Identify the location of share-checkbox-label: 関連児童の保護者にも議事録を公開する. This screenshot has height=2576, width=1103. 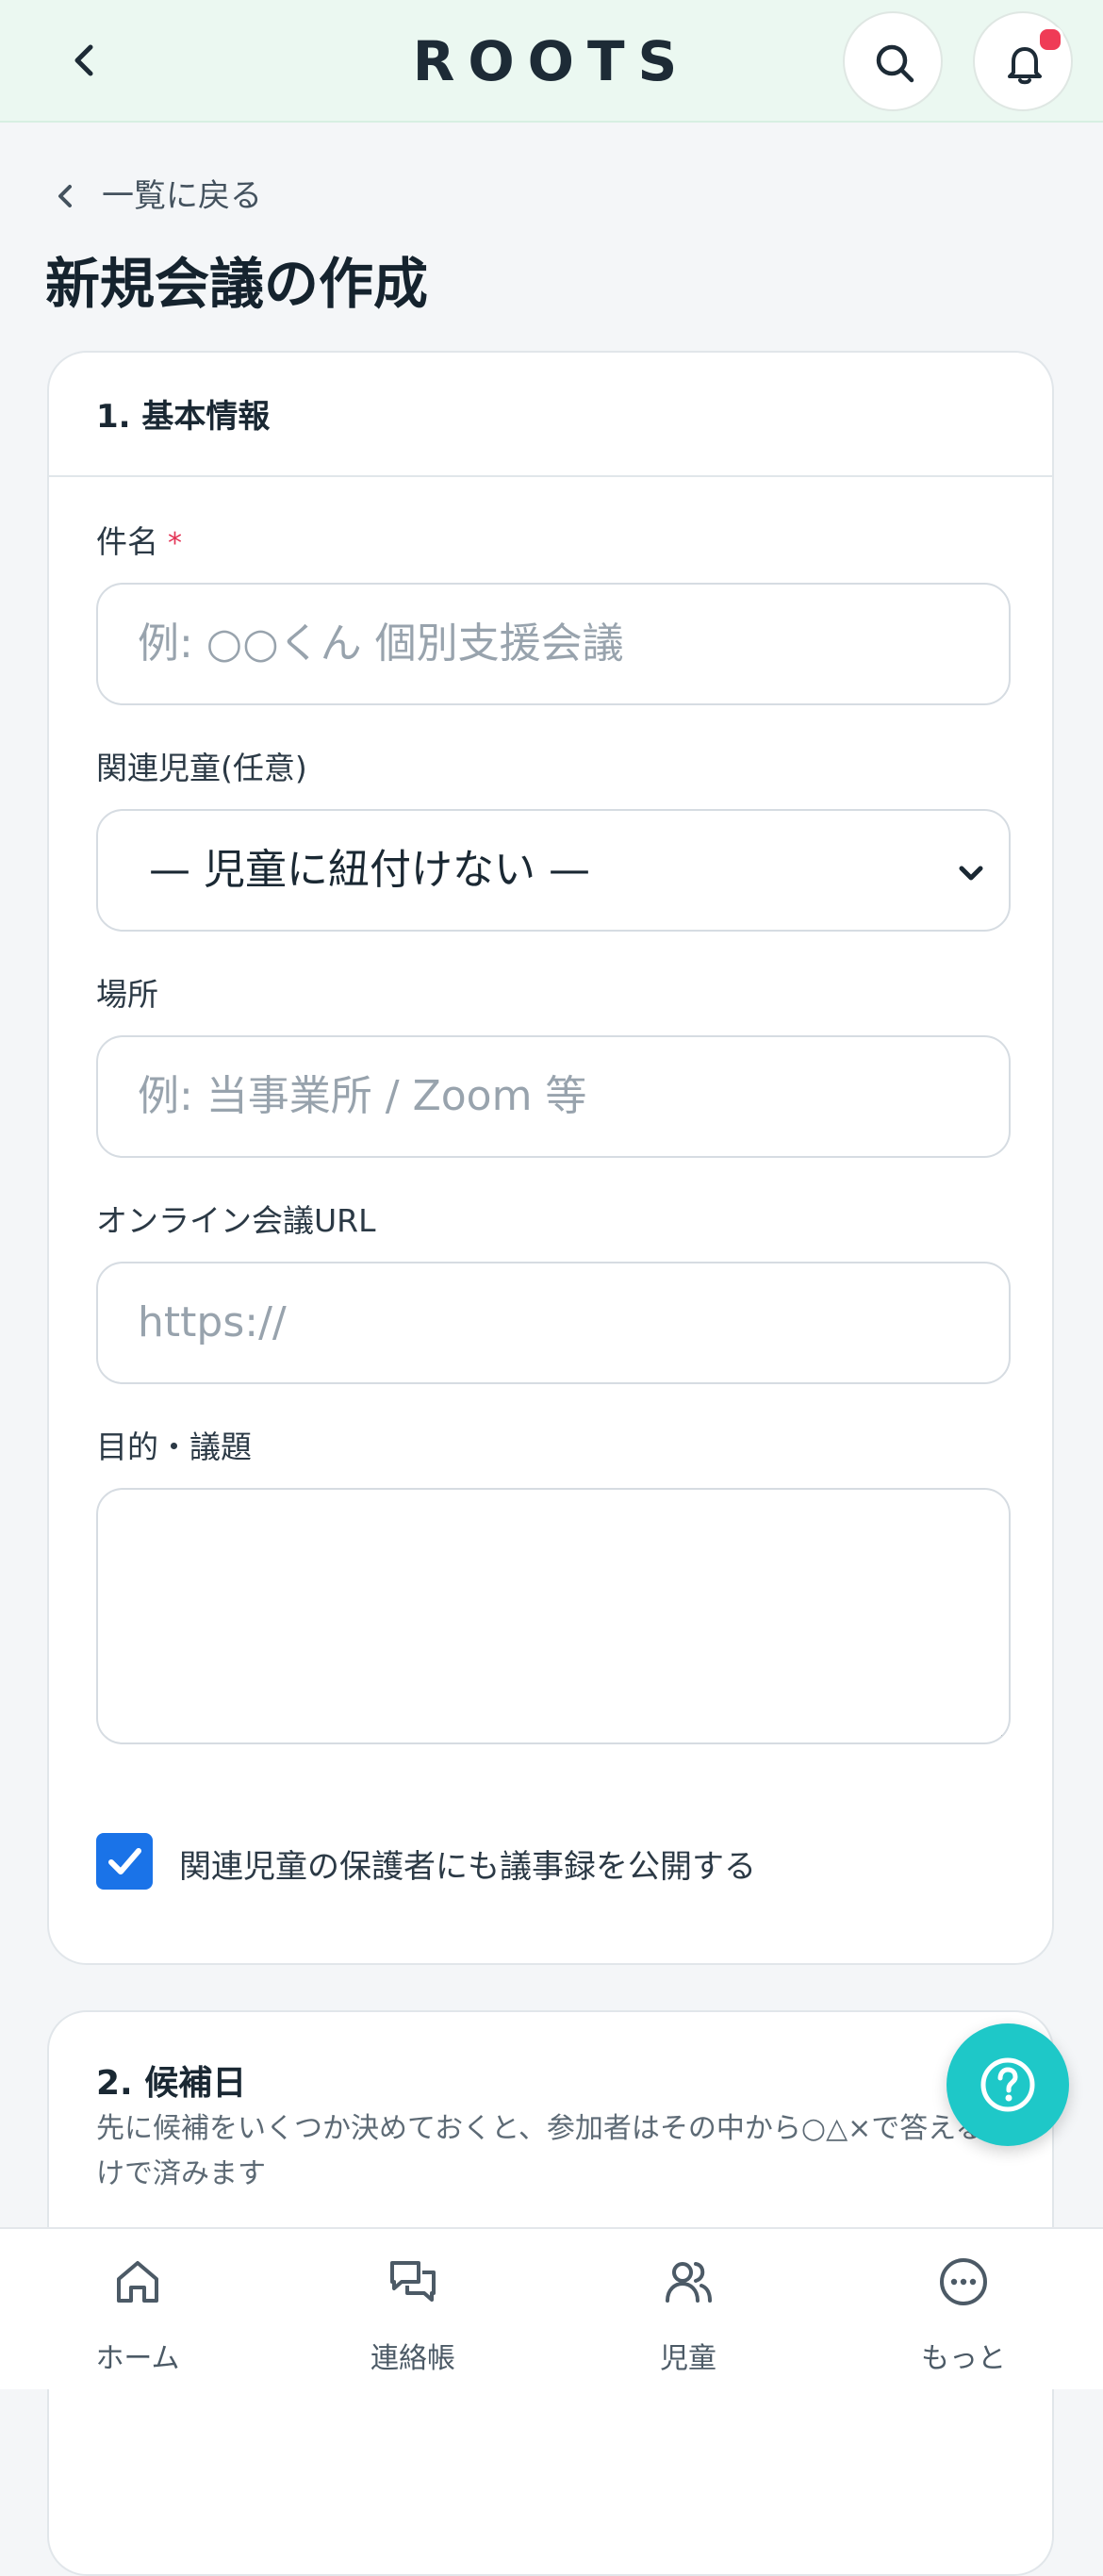
(467, 1864).